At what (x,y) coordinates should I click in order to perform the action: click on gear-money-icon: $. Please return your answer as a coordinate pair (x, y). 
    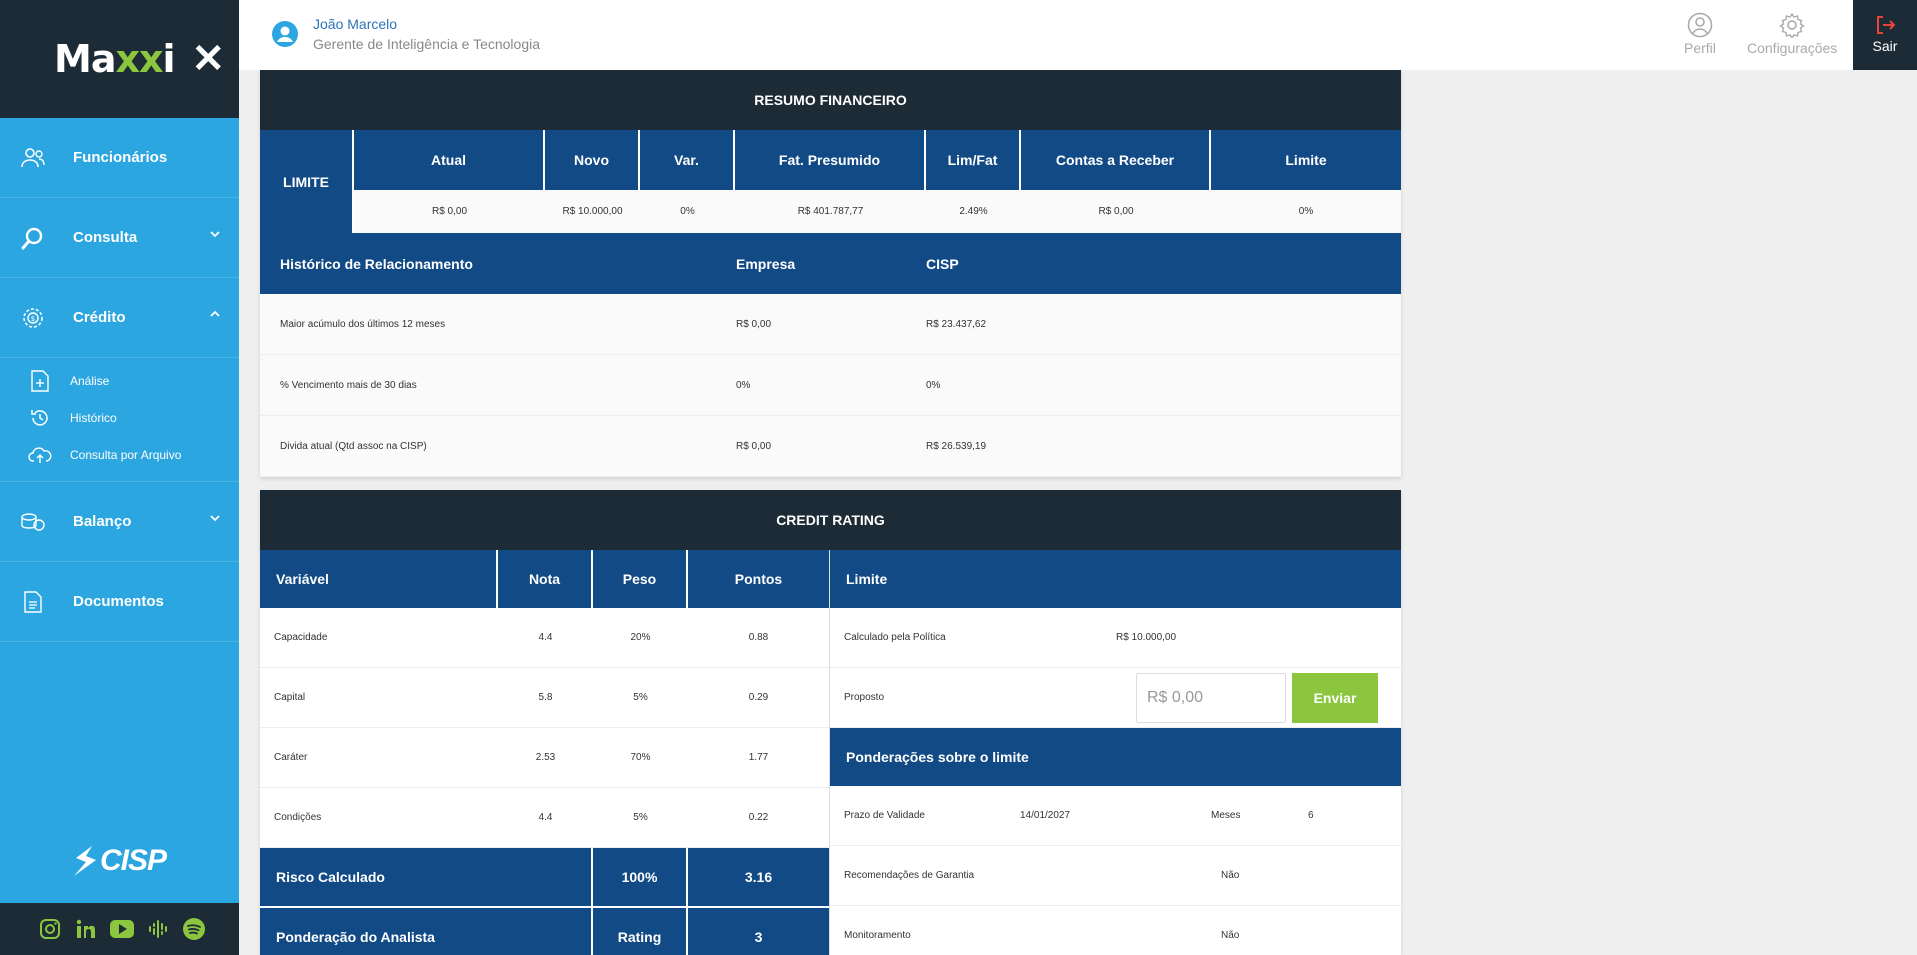
    Looking at the image, I should click on (33, 318).